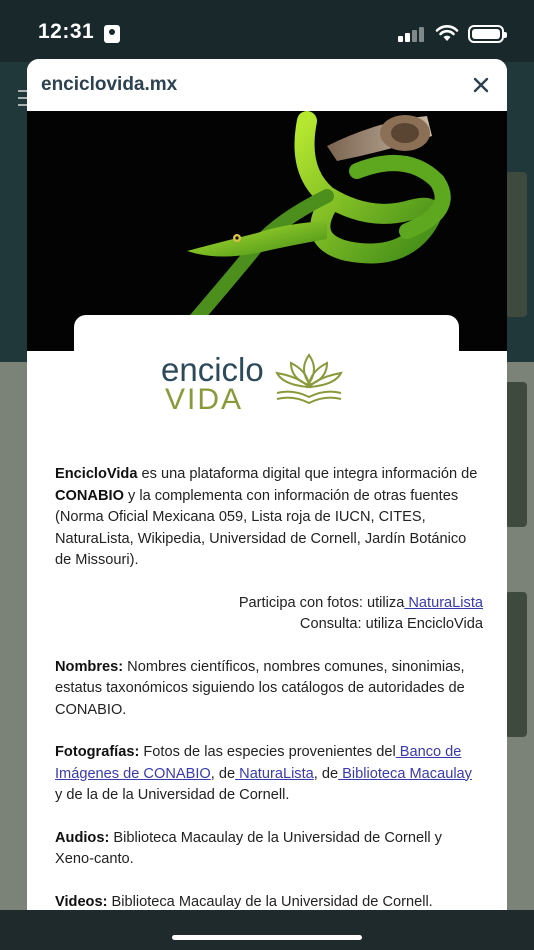  I want to click on wifi-icon, so click(447, 33).